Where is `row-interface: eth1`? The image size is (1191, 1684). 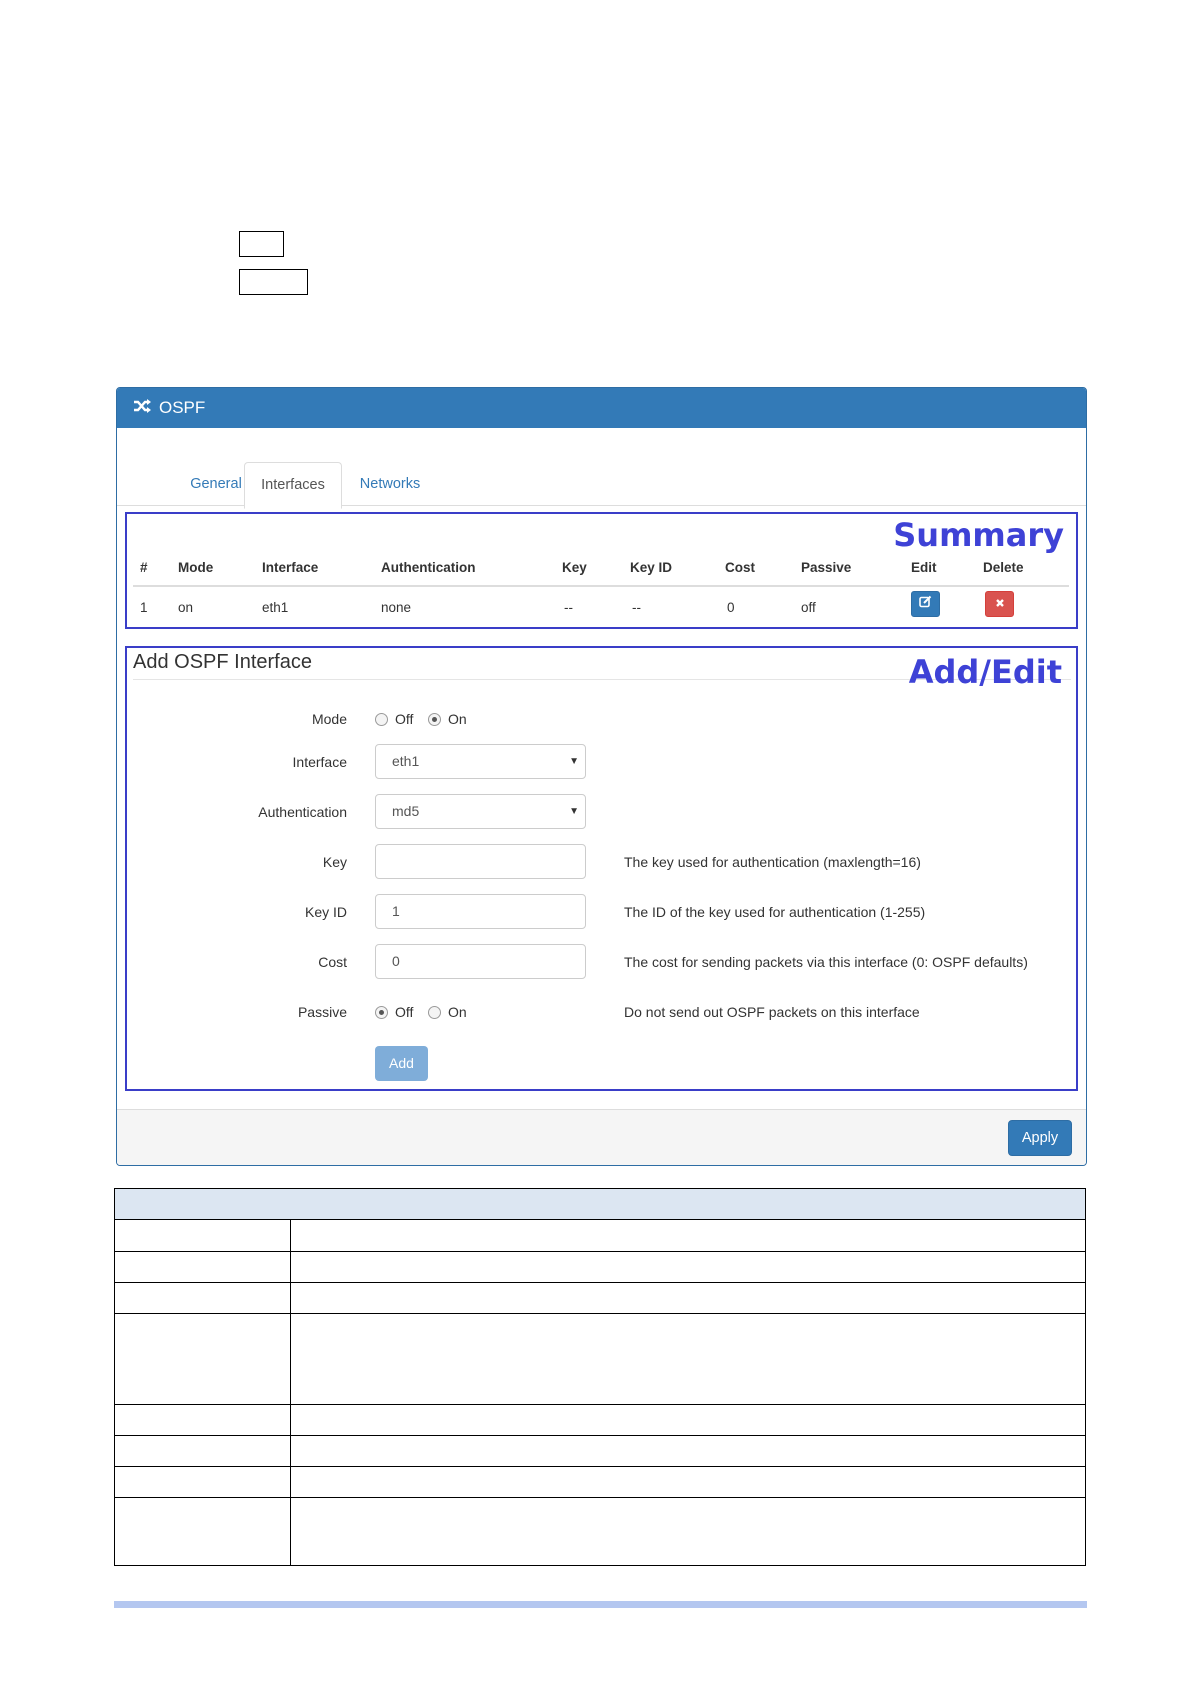
row-interface: eth1 is located at coordinates (275, 607).